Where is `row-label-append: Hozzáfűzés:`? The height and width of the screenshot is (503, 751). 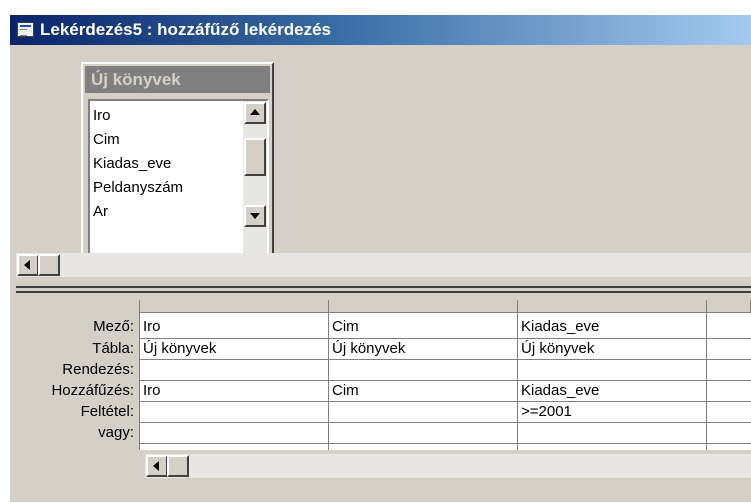
row-label-append: Hozzáfűzés: is located at coordinates (92, 390).